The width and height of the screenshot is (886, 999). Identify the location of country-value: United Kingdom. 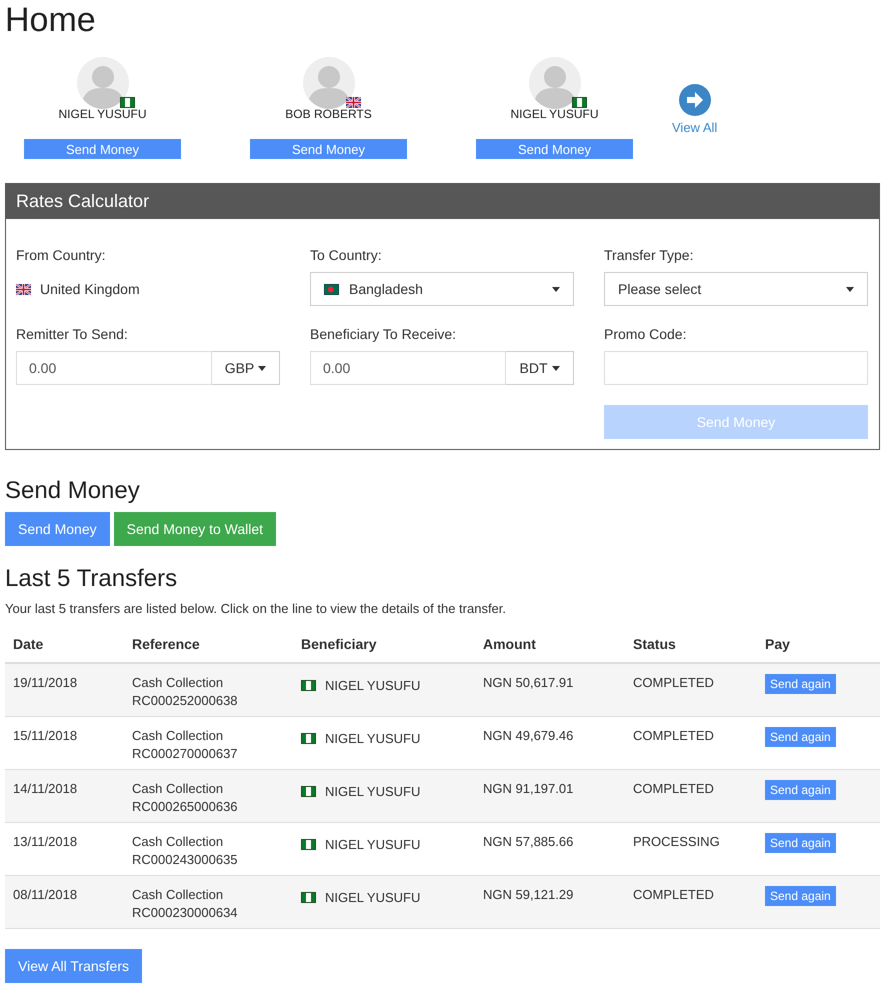
(90, 289).